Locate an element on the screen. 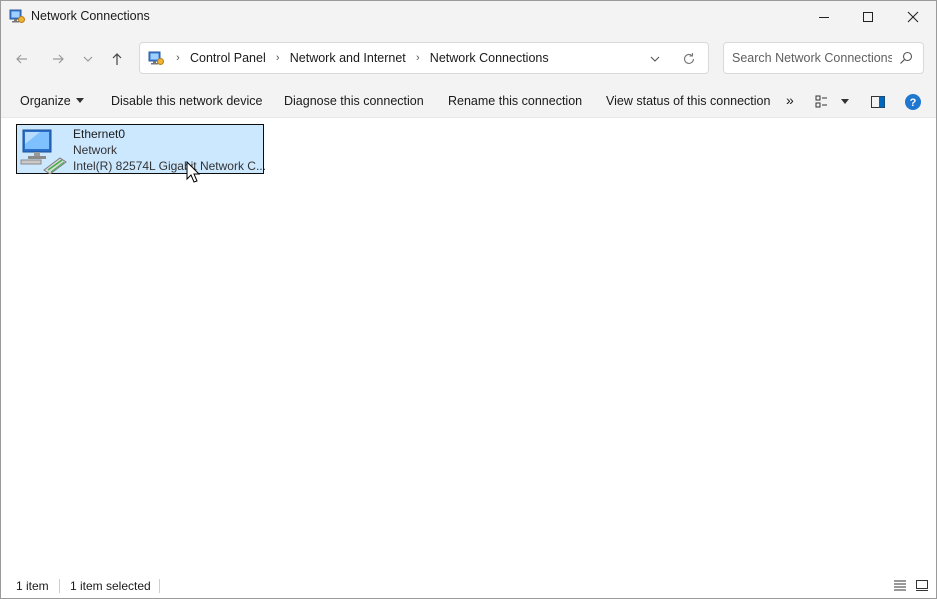  refresh-icon is located at coordinates (689, 59).